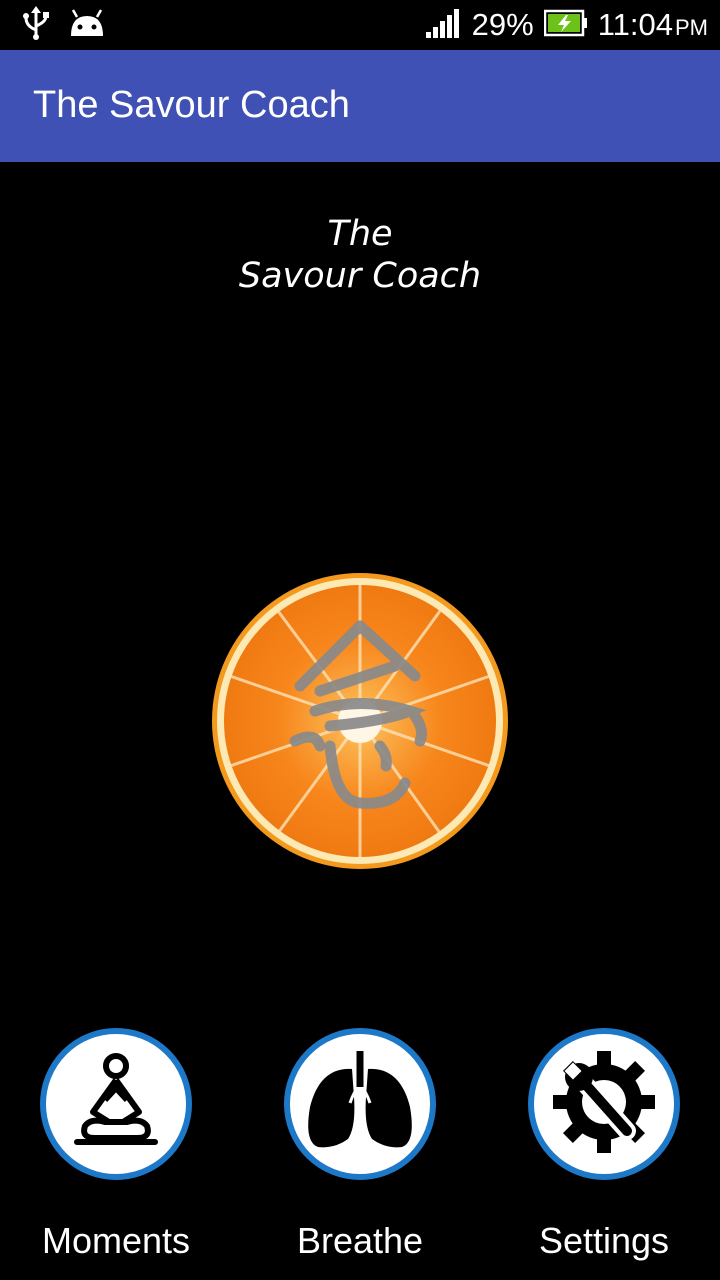 The width and height of the screenshot is (720, 1280). I want to click on lungs-icon, so click(360, 1104).